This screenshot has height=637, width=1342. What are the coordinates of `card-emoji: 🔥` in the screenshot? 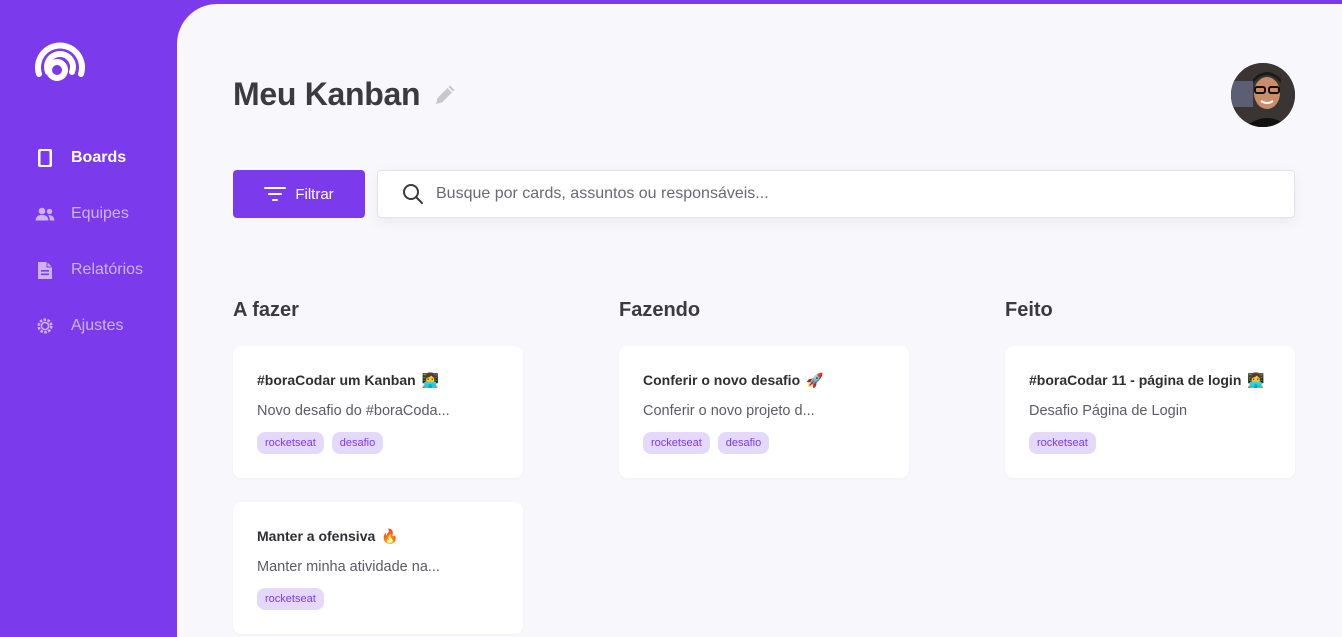 It's located at (390, 536).